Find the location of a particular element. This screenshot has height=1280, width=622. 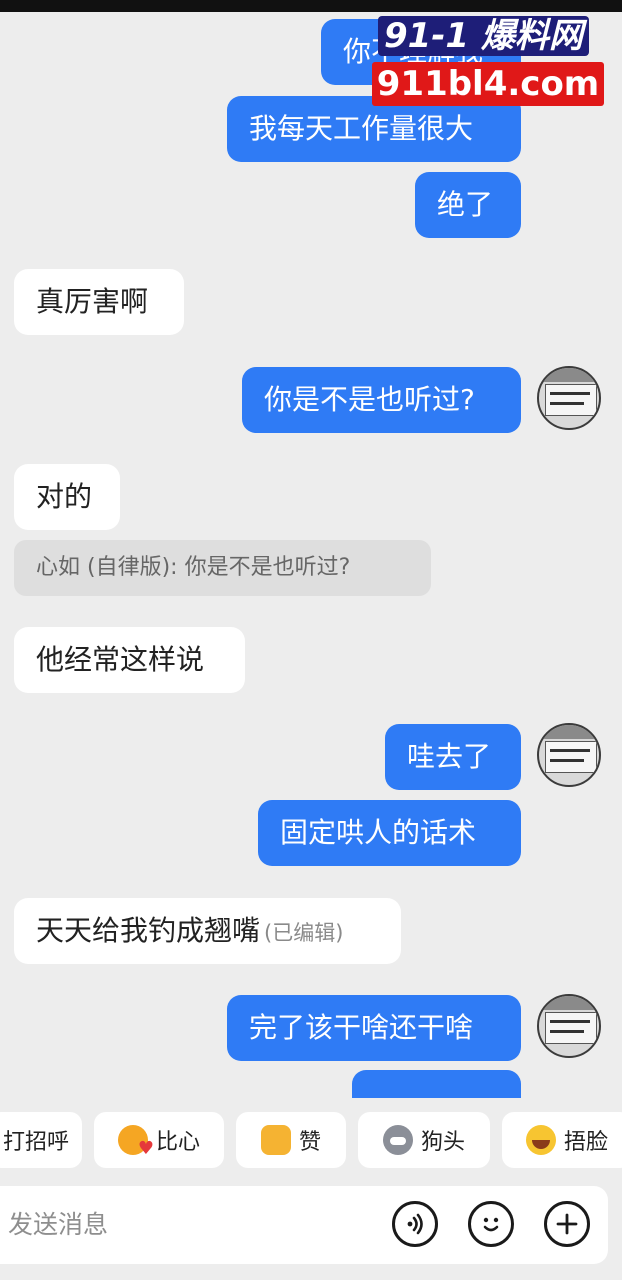

quick-reactions-bar: 打招呼 比心 赞 狗头 捂脸 is located at coordinates (311, 1141).